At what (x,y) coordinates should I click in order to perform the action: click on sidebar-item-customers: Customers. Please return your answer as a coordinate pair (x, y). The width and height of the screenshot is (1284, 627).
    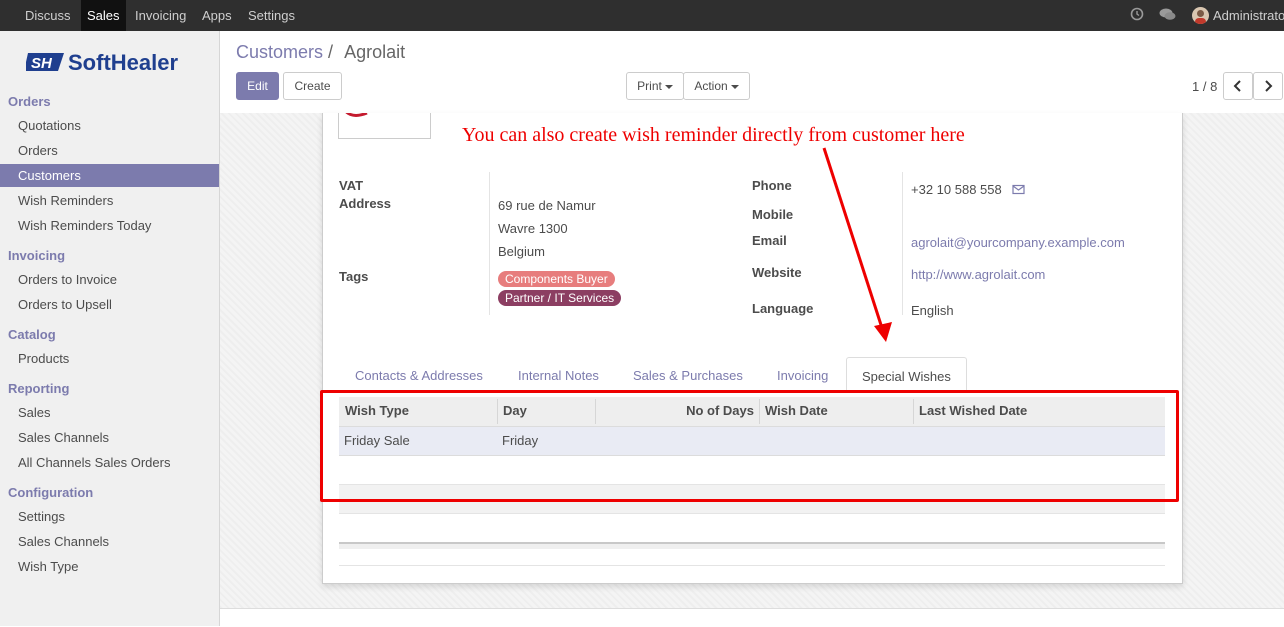
    Looking at the image, I should click on (109, 175).